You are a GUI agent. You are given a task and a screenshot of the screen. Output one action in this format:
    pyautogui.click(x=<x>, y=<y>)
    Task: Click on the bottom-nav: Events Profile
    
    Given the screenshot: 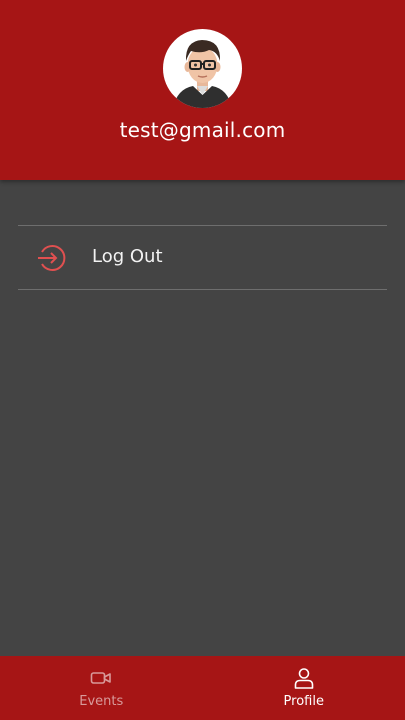 What is the action you would take?
    pyautogui.click(x=202, y=688)
    